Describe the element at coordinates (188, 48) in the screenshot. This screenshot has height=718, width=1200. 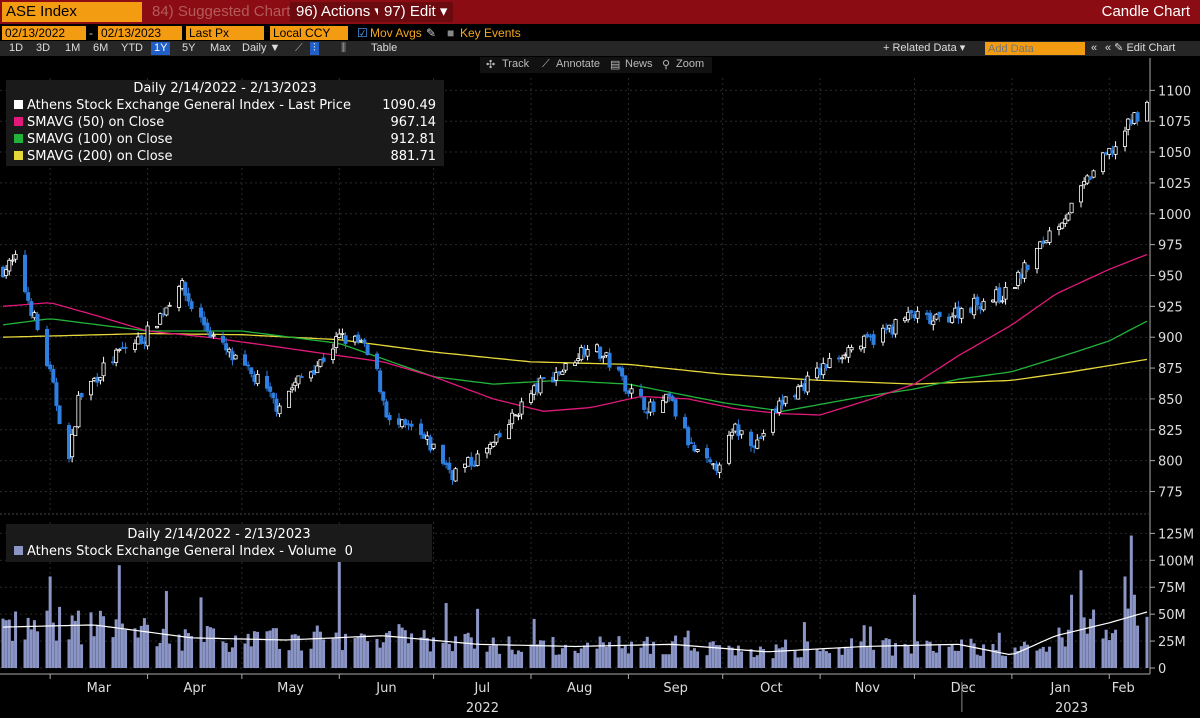
I see `range-5y: 5Y` at that location.